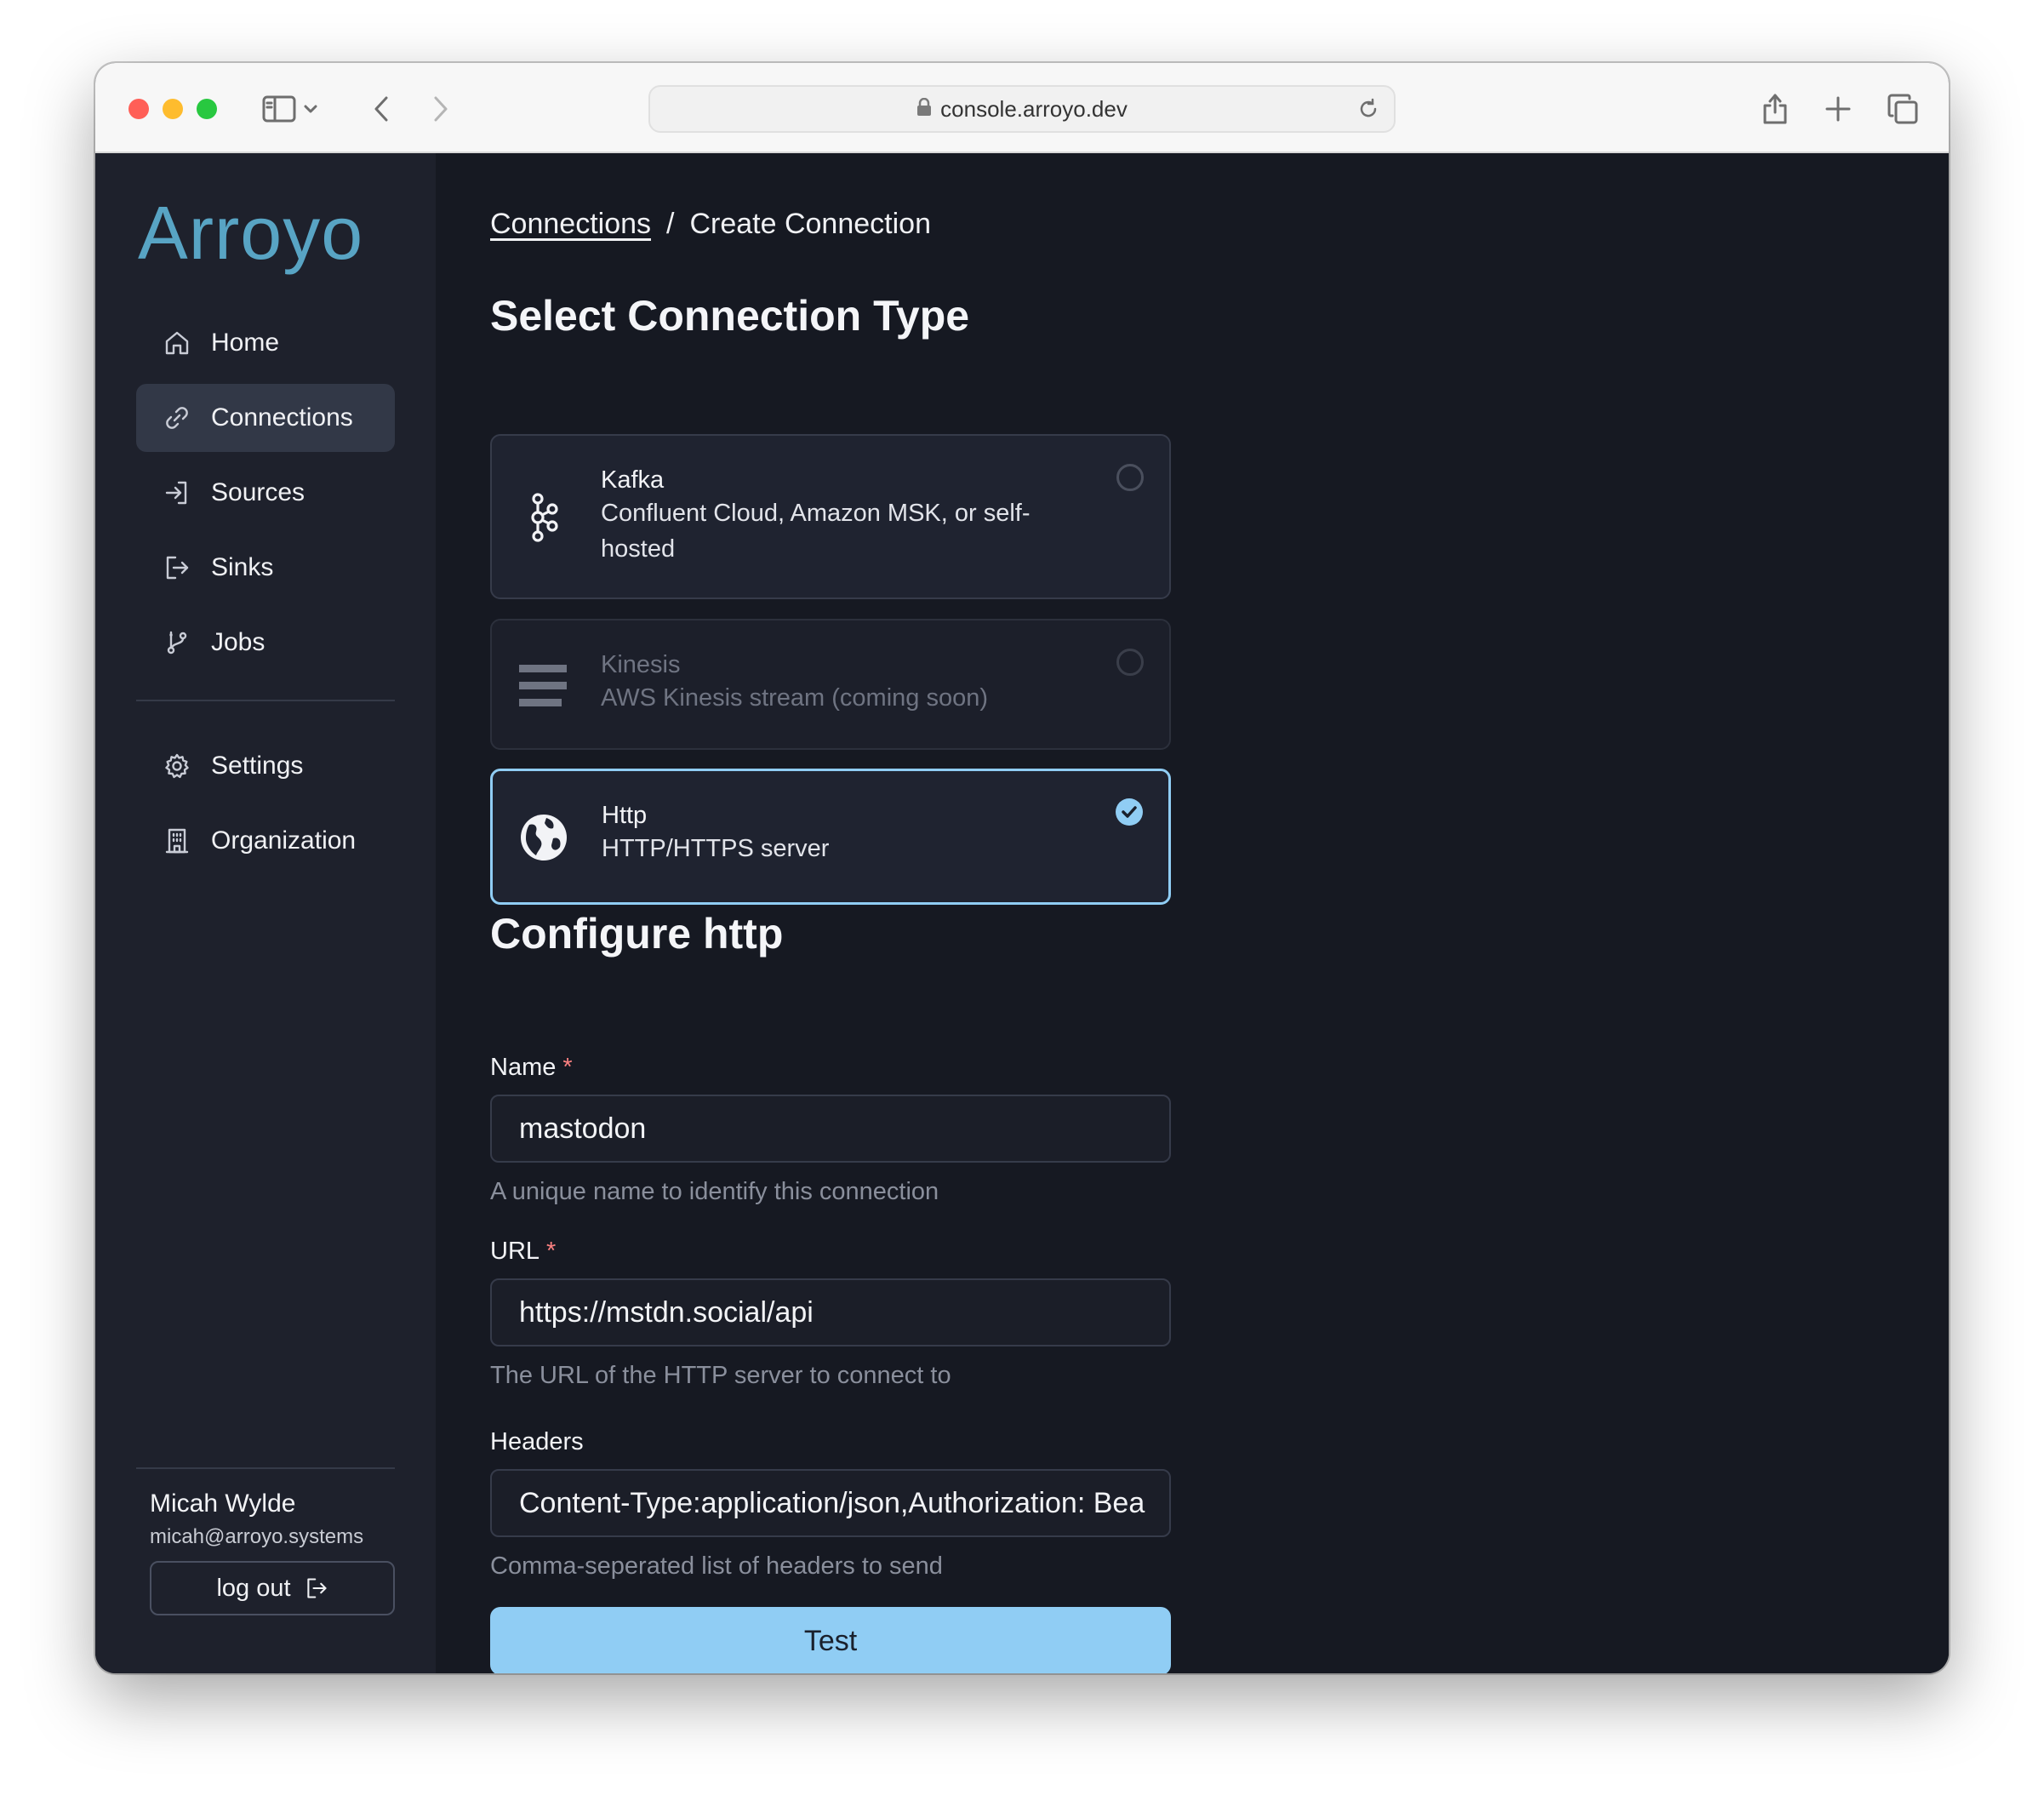  Describe the element at coordinates (284, 840) in the screenshot. I see `sidebar-item-label: Organization` at that location.